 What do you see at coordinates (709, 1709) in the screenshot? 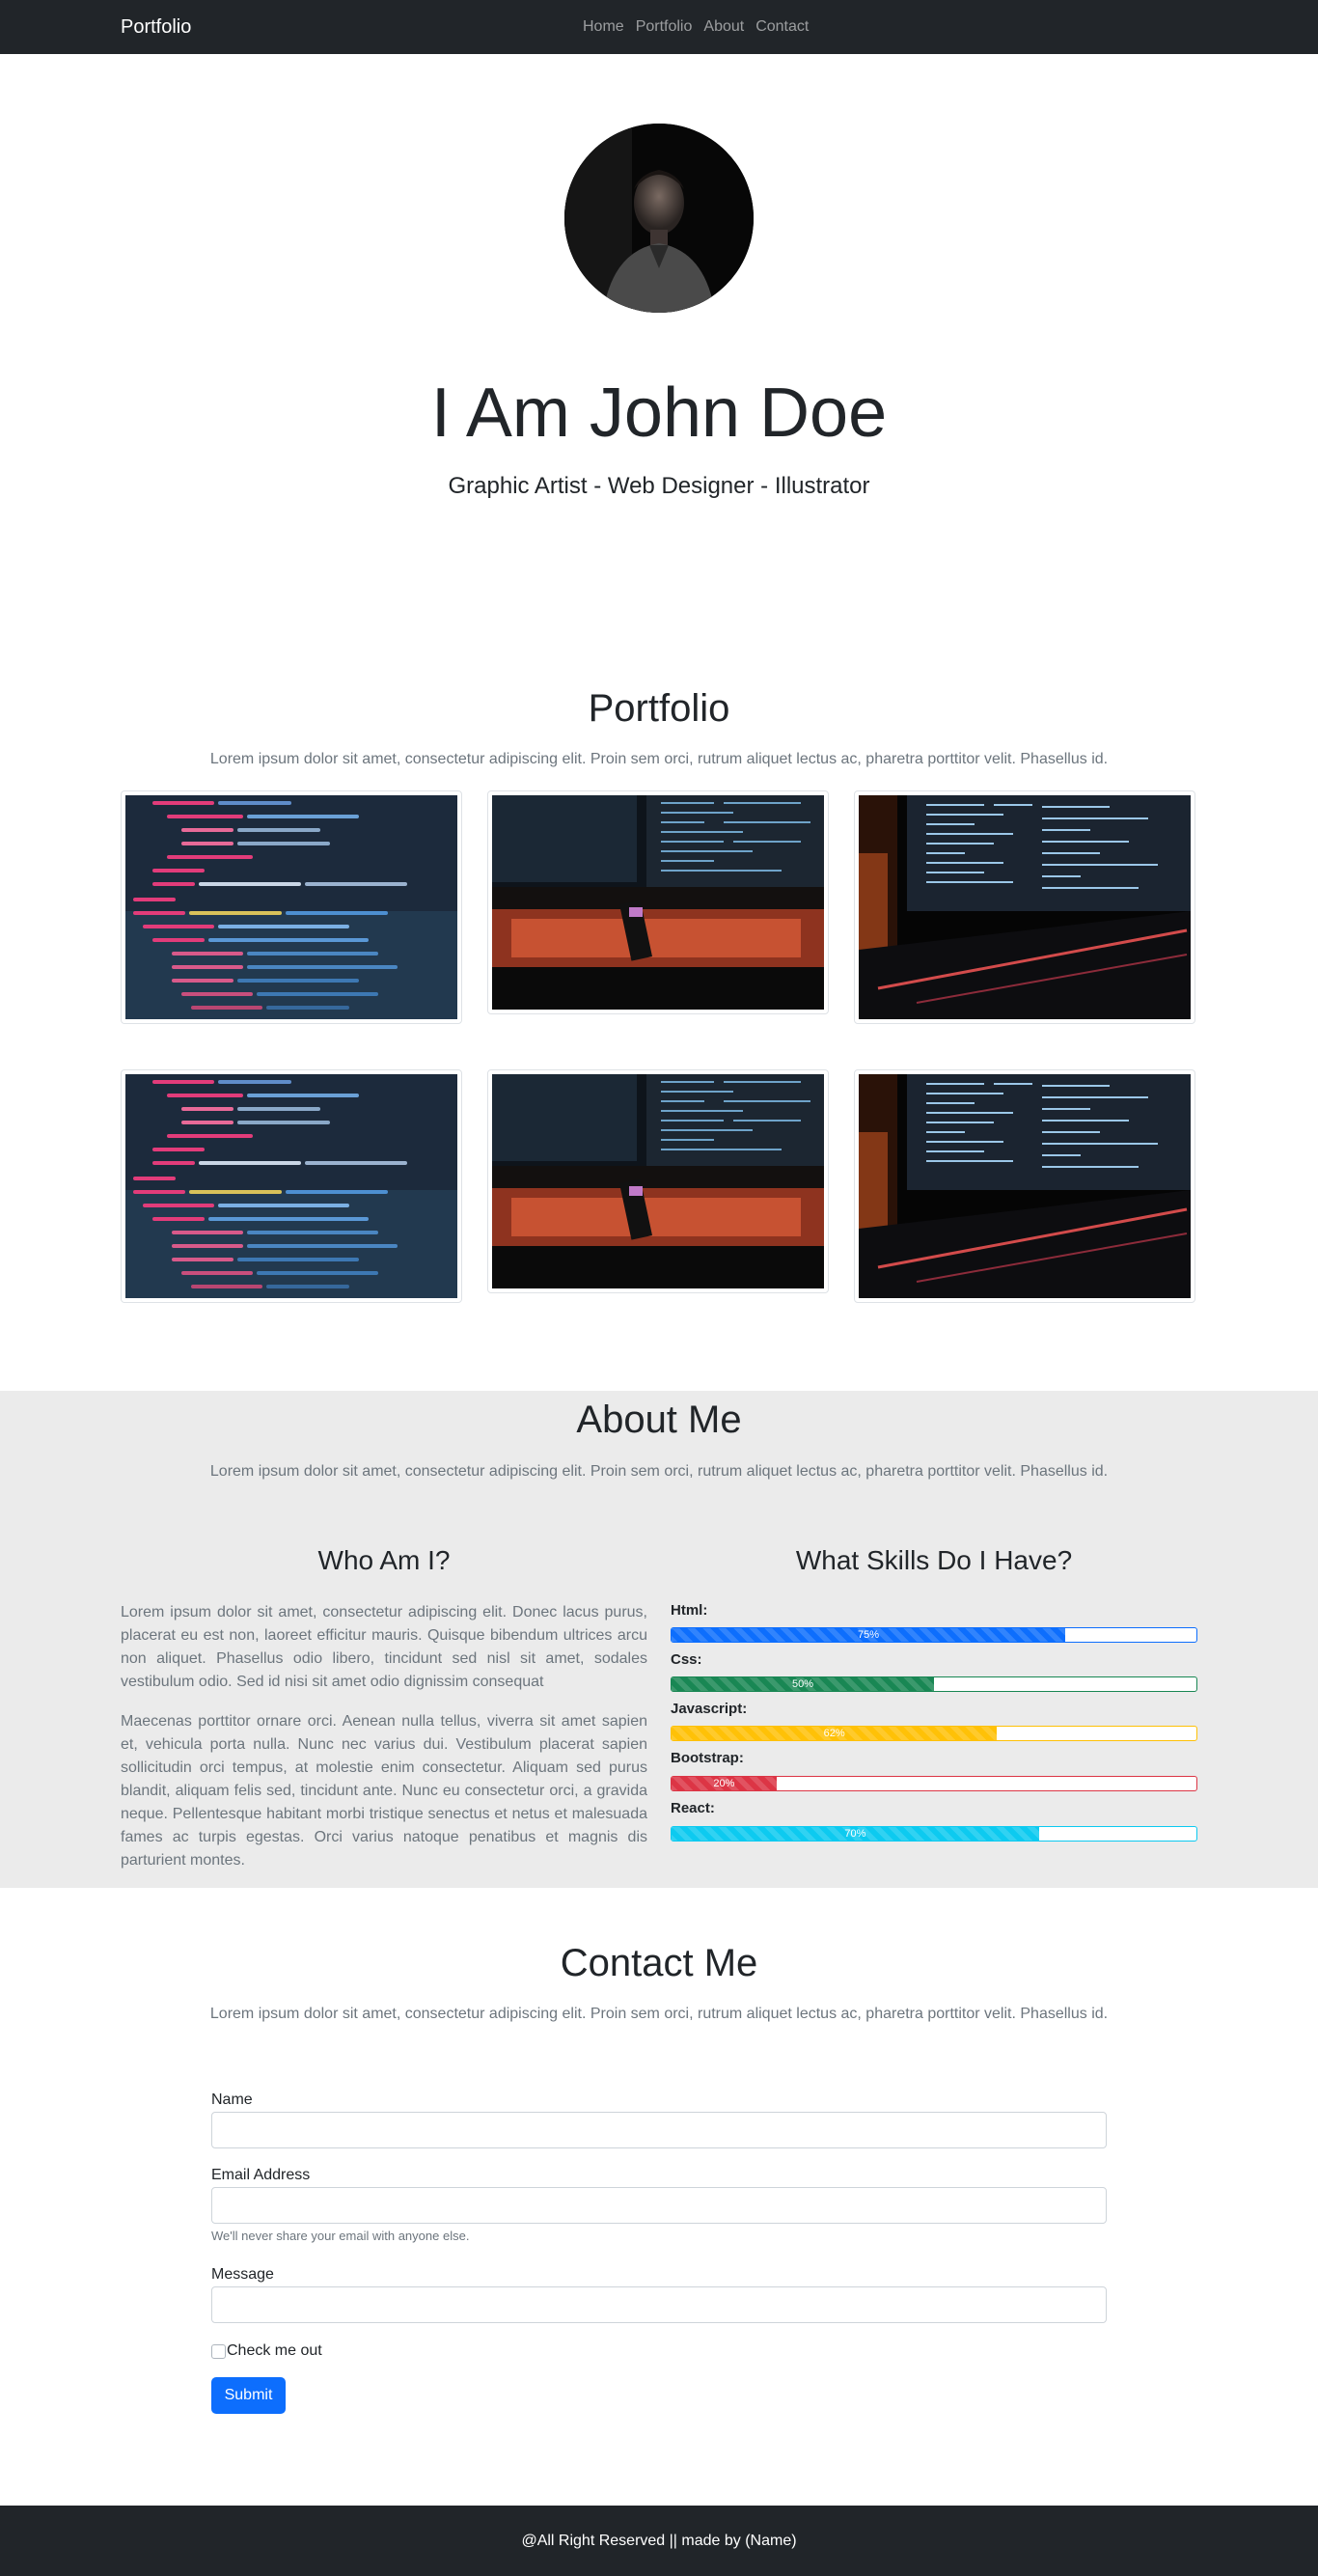
I see `skill-label-javascript: Javascript:` at bounding box center [709, 1709].